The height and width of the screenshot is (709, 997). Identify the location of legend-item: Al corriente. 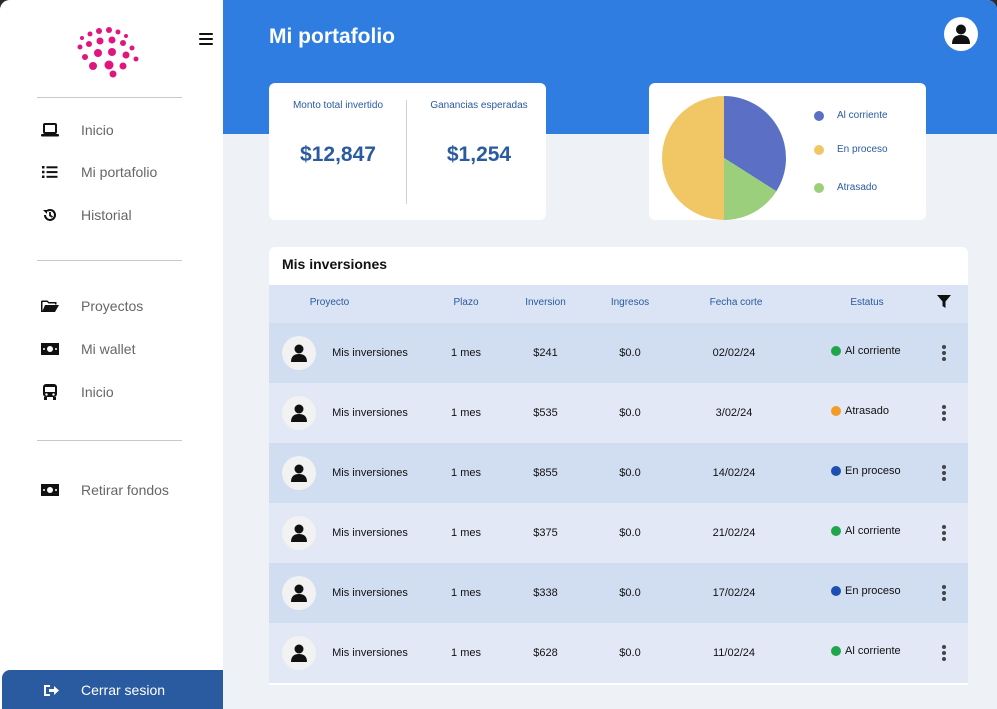
(851, 115).